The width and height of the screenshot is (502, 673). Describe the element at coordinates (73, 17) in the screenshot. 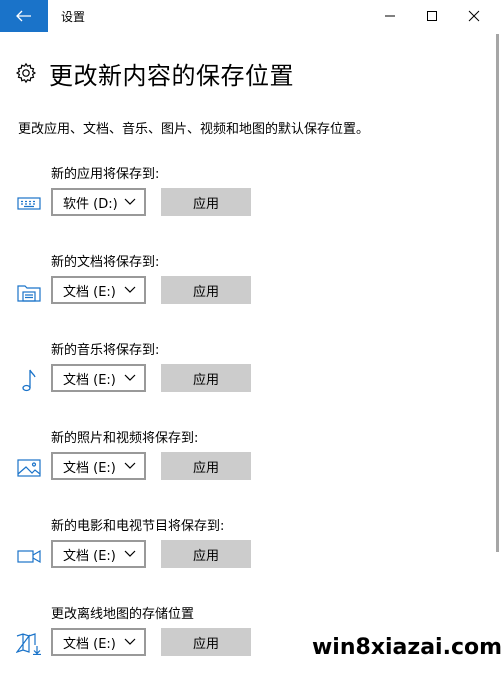

I see `window-title: 设置` at that location.